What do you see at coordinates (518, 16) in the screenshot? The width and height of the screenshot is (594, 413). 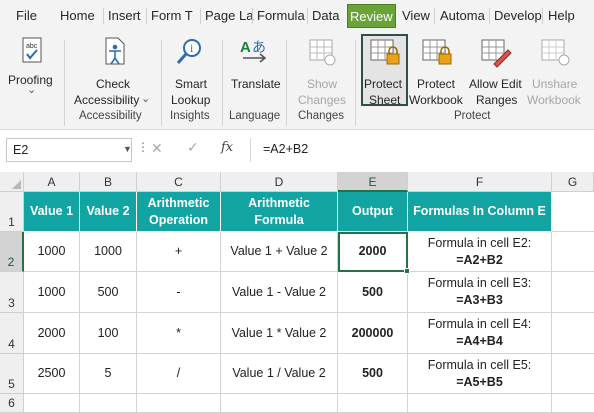 I see `tab-developer: Develop` at bounding box center [518, 16].